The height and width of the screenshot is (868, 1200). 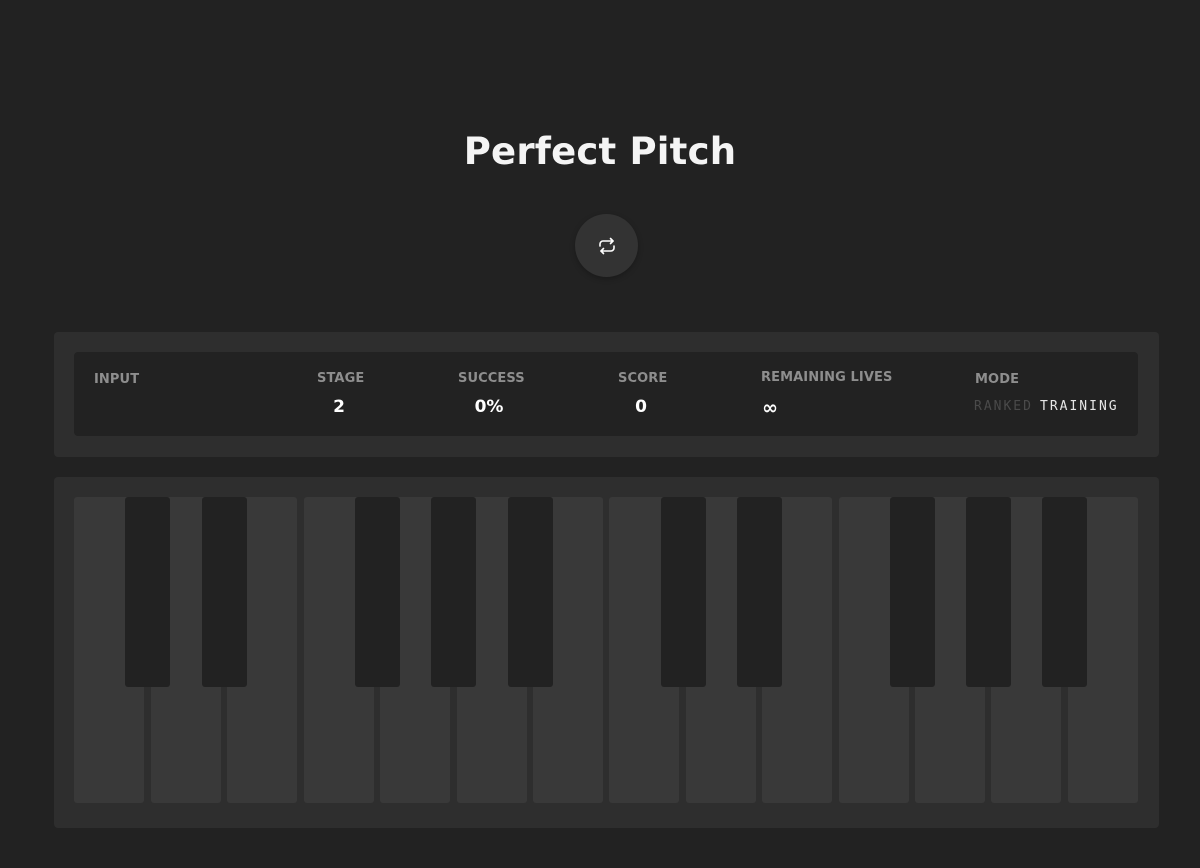 What do you see at coordinates (997, 379) in the screenshot?
I see `mode-label: MODE` at bounding box center [997, 379].